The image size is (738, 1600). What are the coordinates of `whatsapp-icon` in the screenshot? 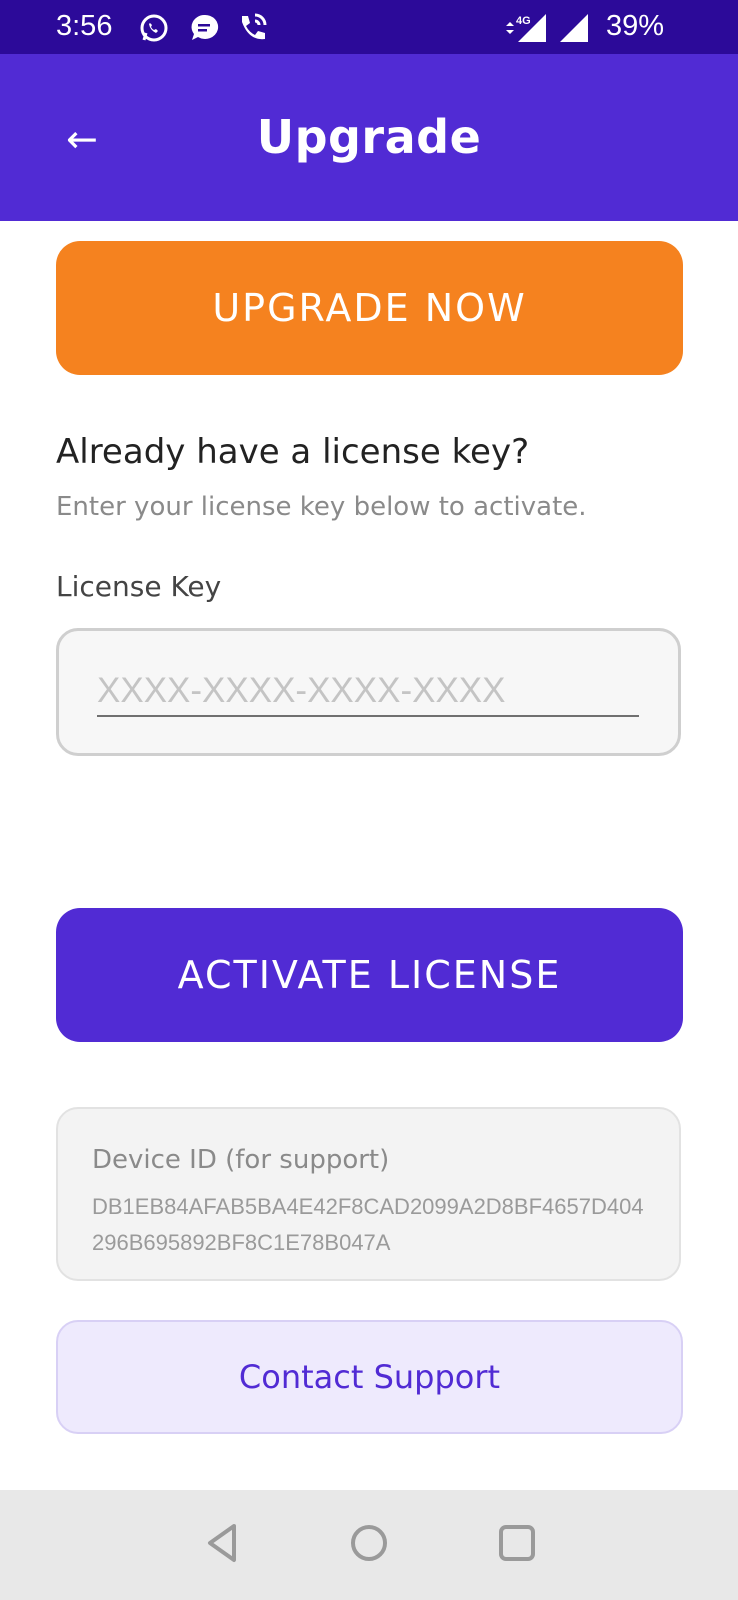 It's located at (154, 28).